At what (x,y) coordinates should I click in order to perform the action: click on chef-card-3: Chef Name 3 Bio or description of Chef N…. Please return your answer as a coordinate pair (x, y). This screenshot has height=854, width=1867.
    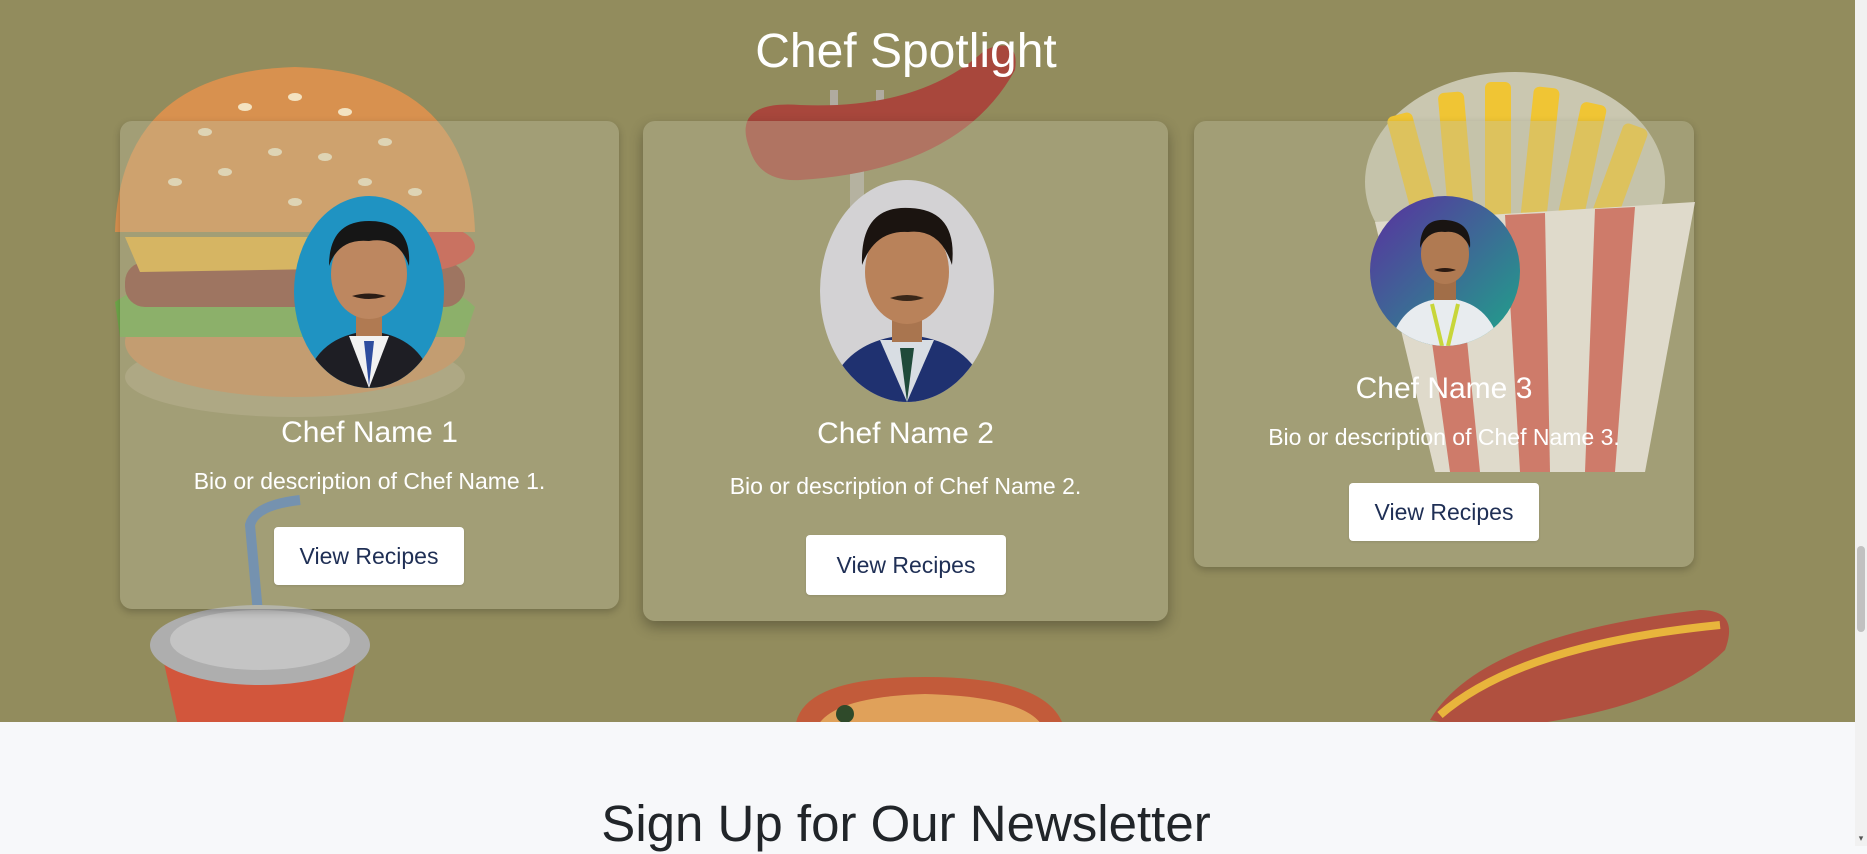
    Looking at the image, I should click on (1444, 344).